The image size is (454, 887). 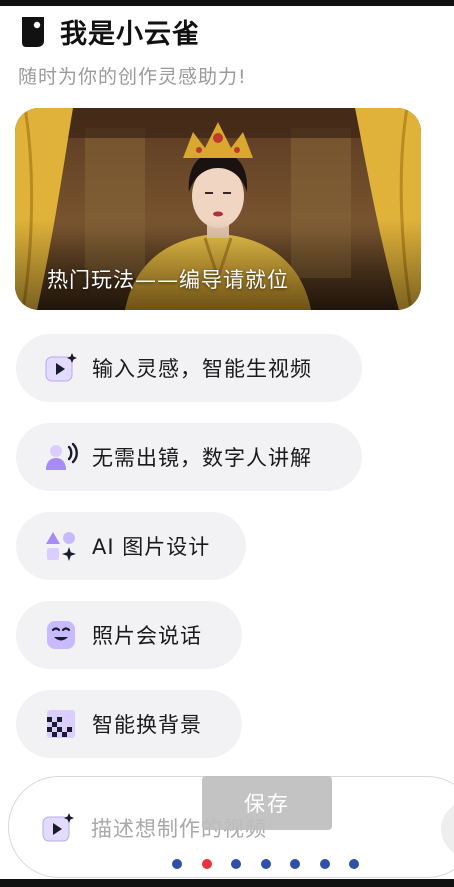 I want to click on feature-digital-human: 无需出镜，数字人讲解, so click(x=189, y=457).